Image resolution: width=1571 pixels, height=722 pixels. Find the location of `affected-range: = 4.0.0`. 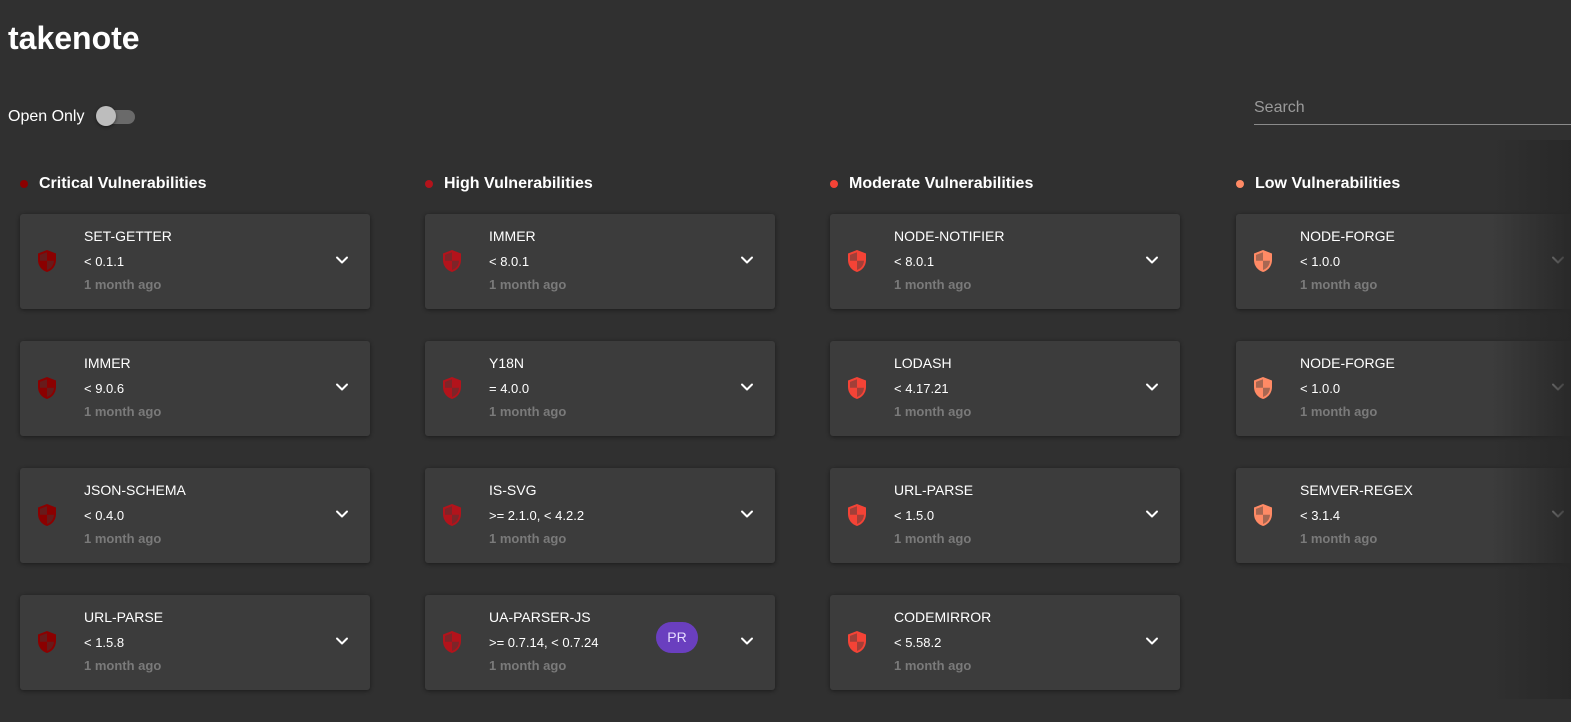

affected-range: = 4.0.0 is located at coordinates (509, 388).